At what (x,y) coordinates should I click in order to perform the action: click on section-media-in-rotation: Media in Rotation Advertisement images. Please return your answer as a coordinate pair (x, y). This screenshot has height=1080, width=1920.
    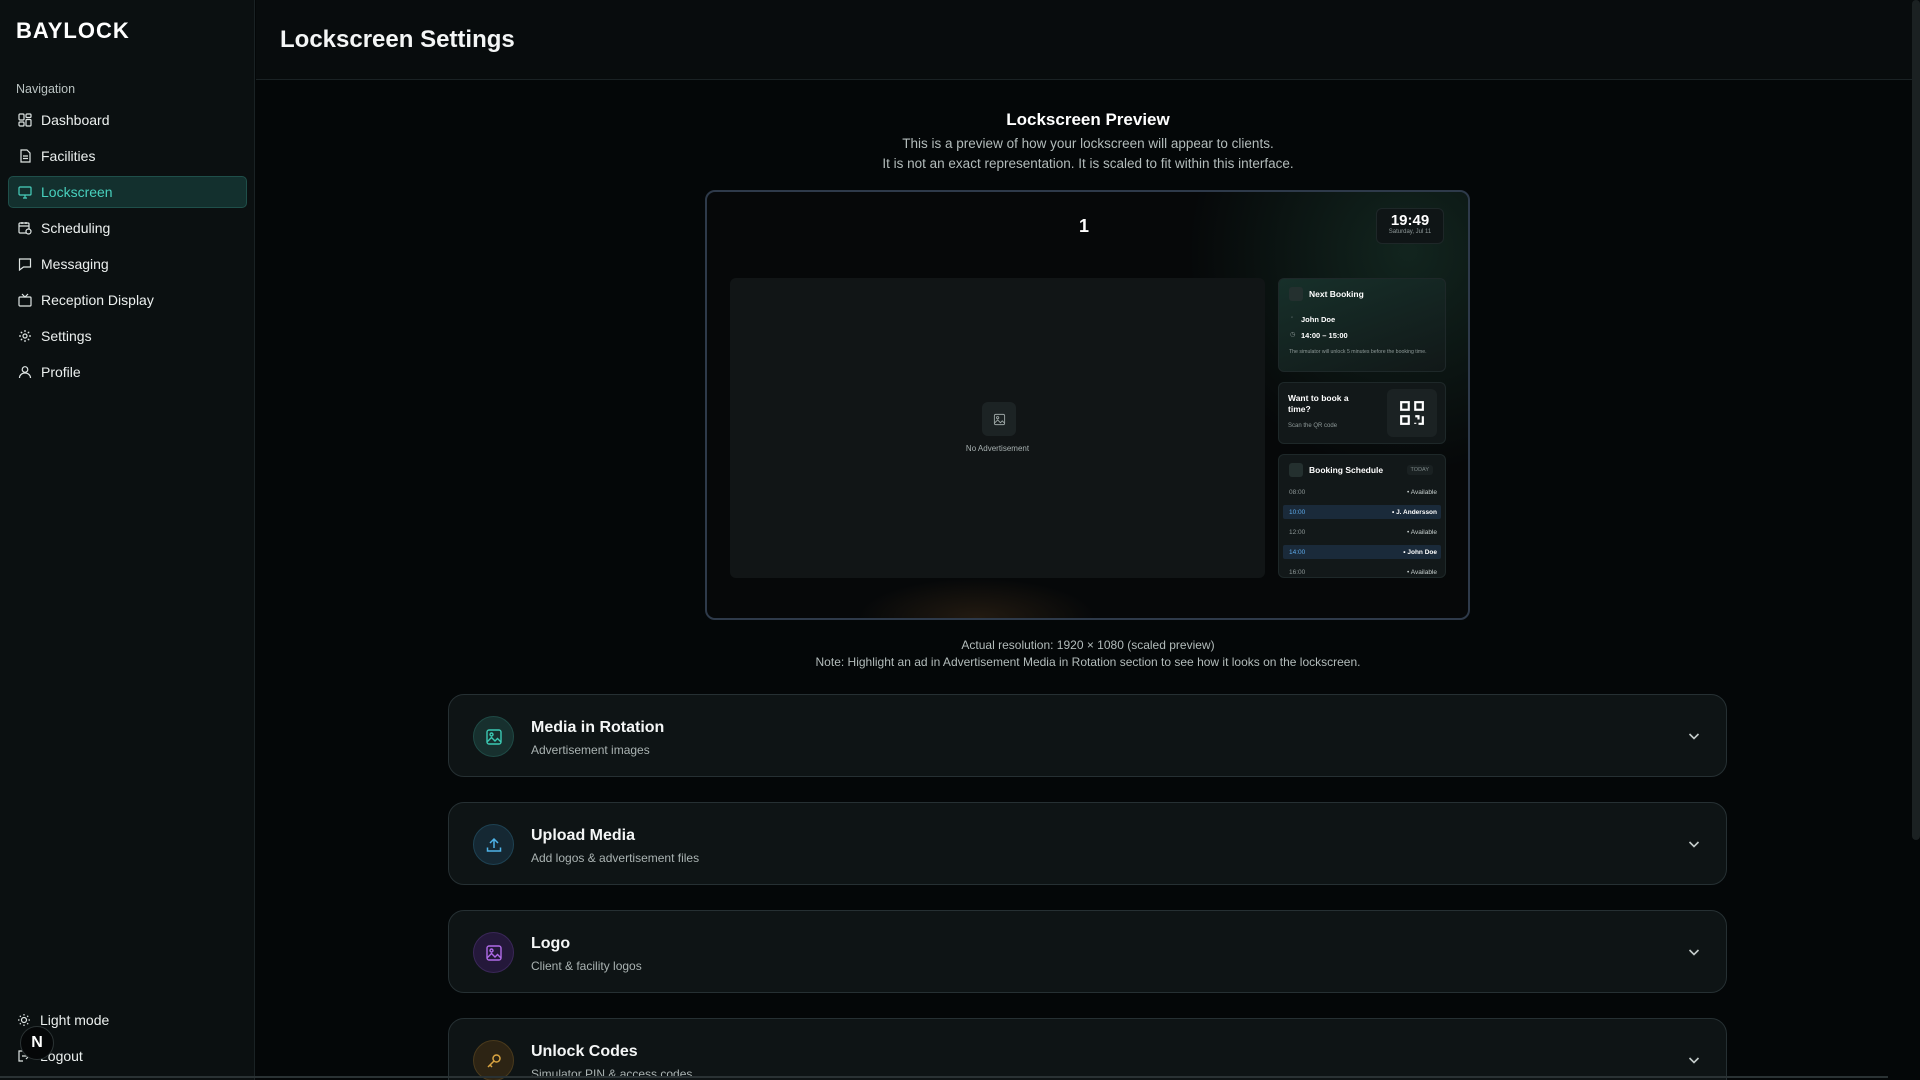
    Looking at the image, I should click on (1087, 735).